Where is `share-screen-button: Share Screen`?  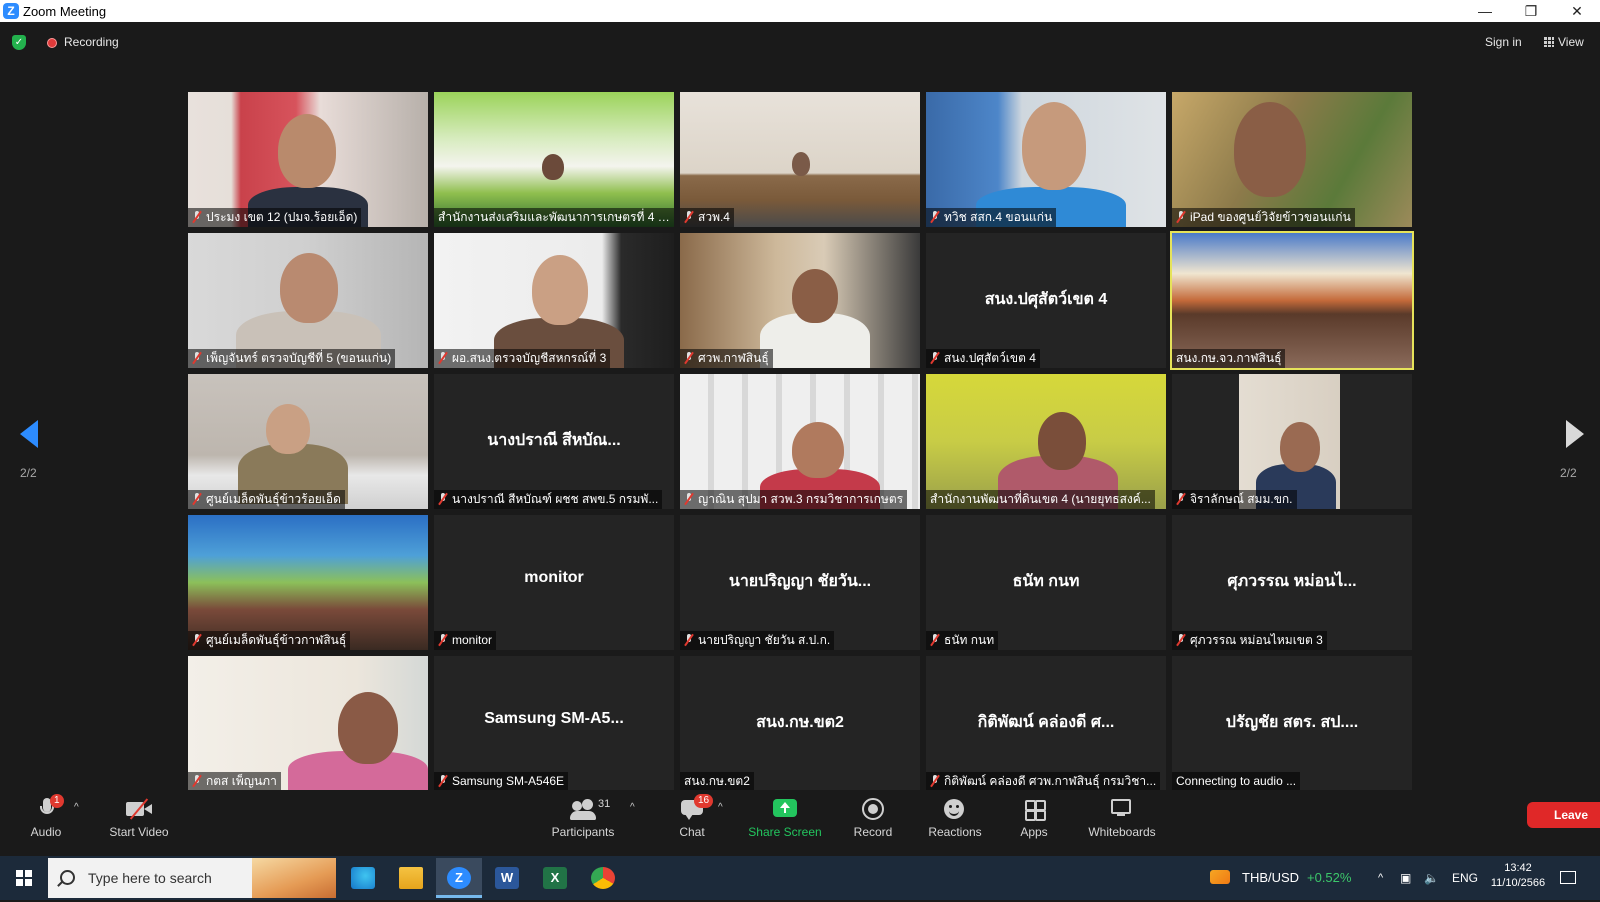
share-screen-button: Share Screen is located at coordinates (785, 823).